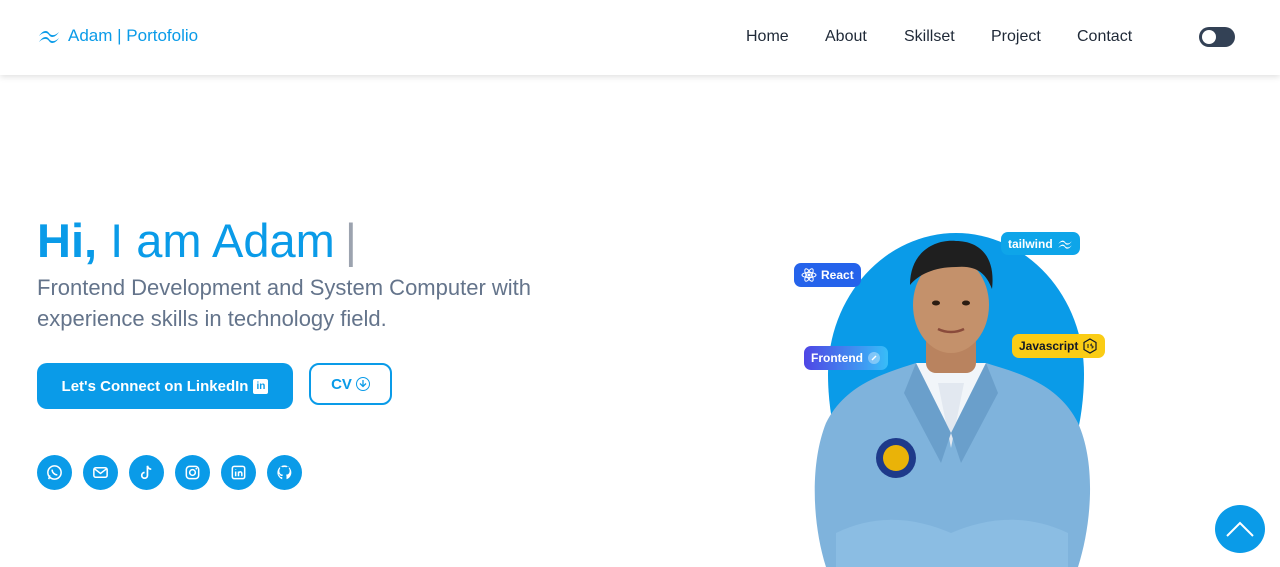 This screenshot has width=1280, height=567. I want to click on chip-javascript: Javascript, so click(1059, 346).